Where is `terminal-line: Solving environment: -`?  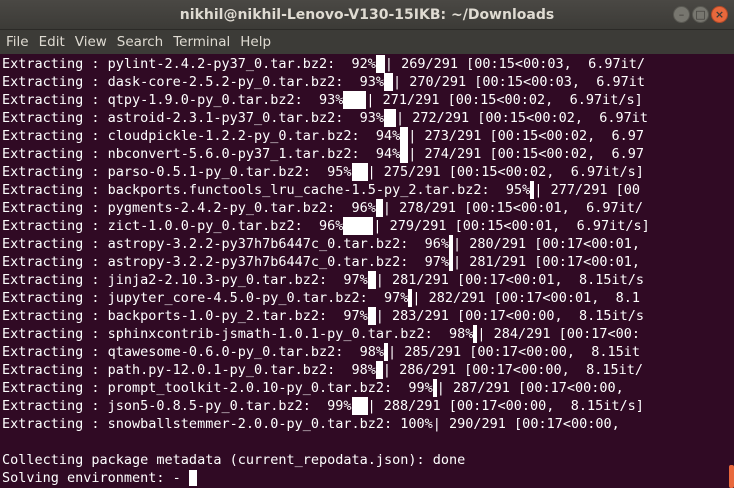
terminal-line: Solving environment: - is located at coordinates (99, 478).